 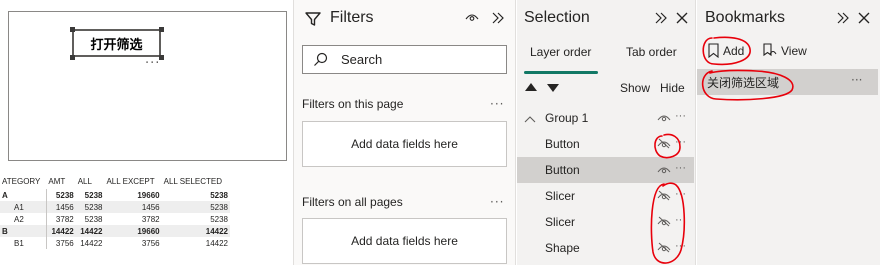 What do you see at coordinates (770, 50) in the screenshot?
I see `view-icon` at bounding box center [770, 50].